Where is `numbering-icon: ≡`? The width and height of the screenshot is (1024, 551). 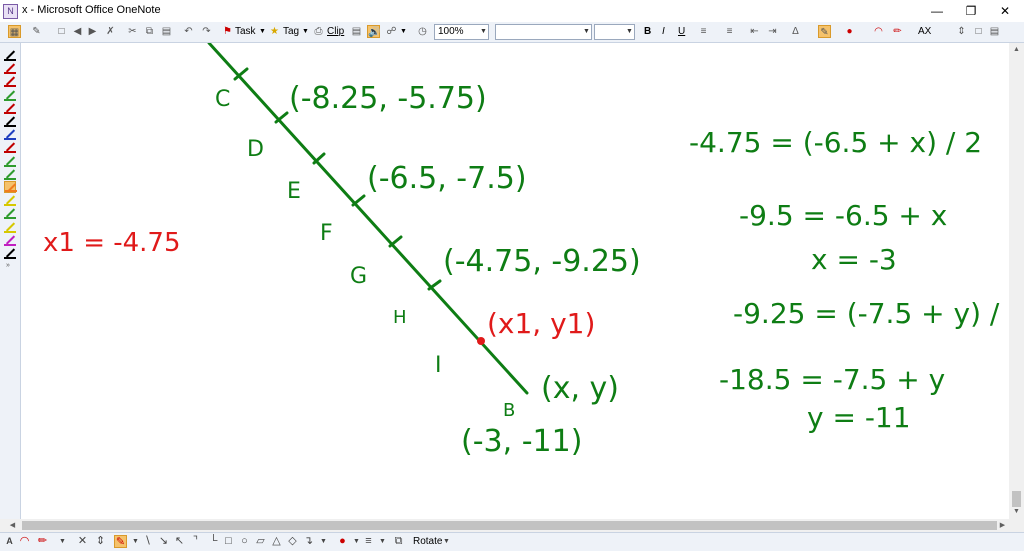 numbering-icon: ≡ is located at coordinates (729, 31).